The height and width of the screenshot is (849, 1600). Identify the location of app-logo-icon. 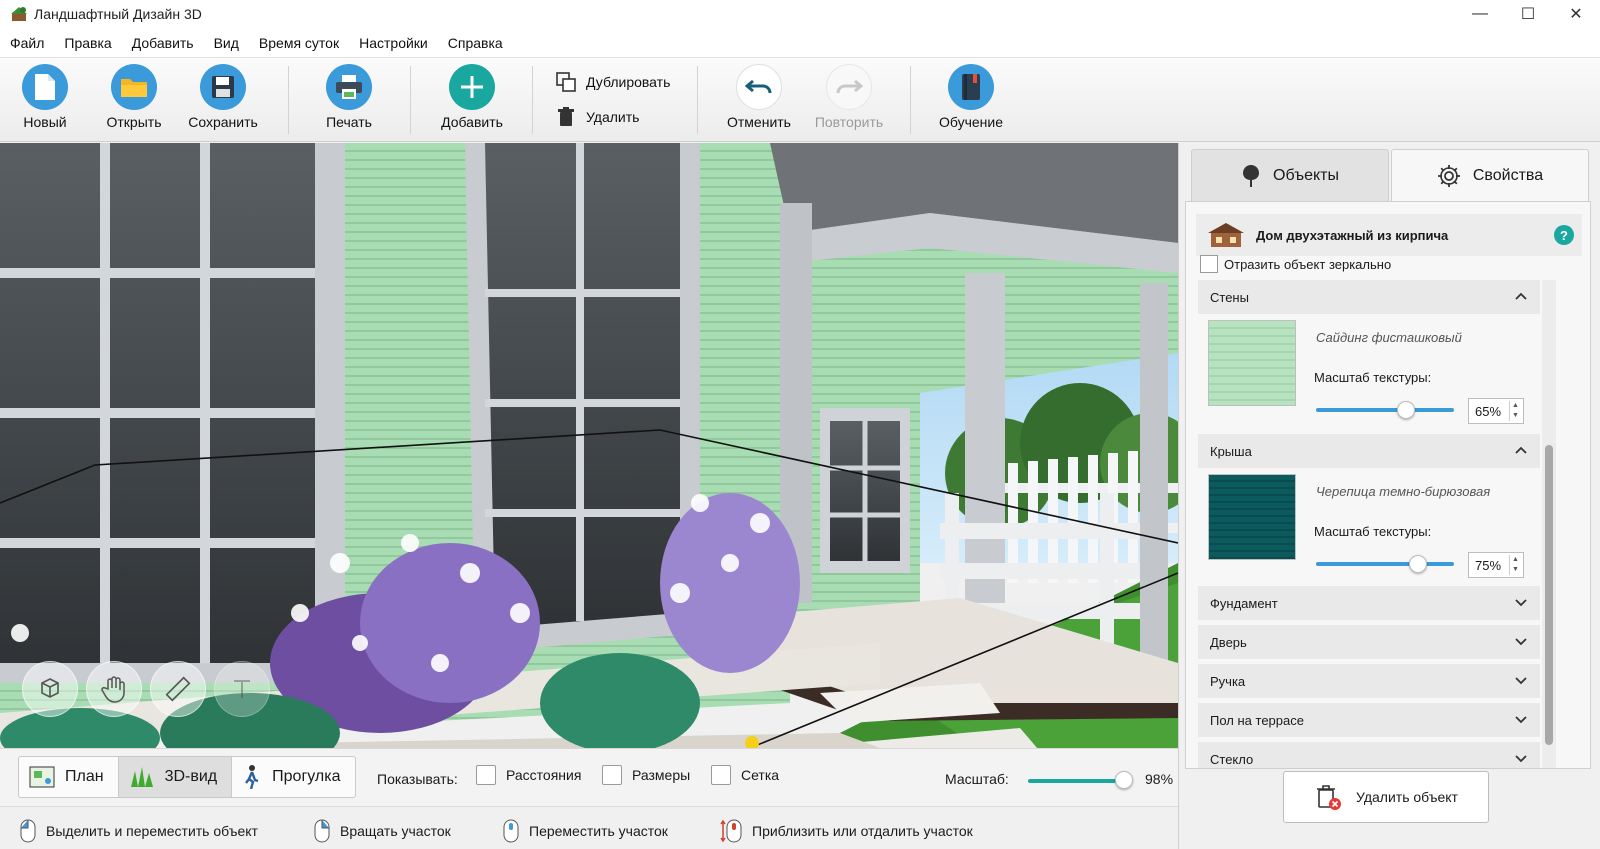
(19, 14).